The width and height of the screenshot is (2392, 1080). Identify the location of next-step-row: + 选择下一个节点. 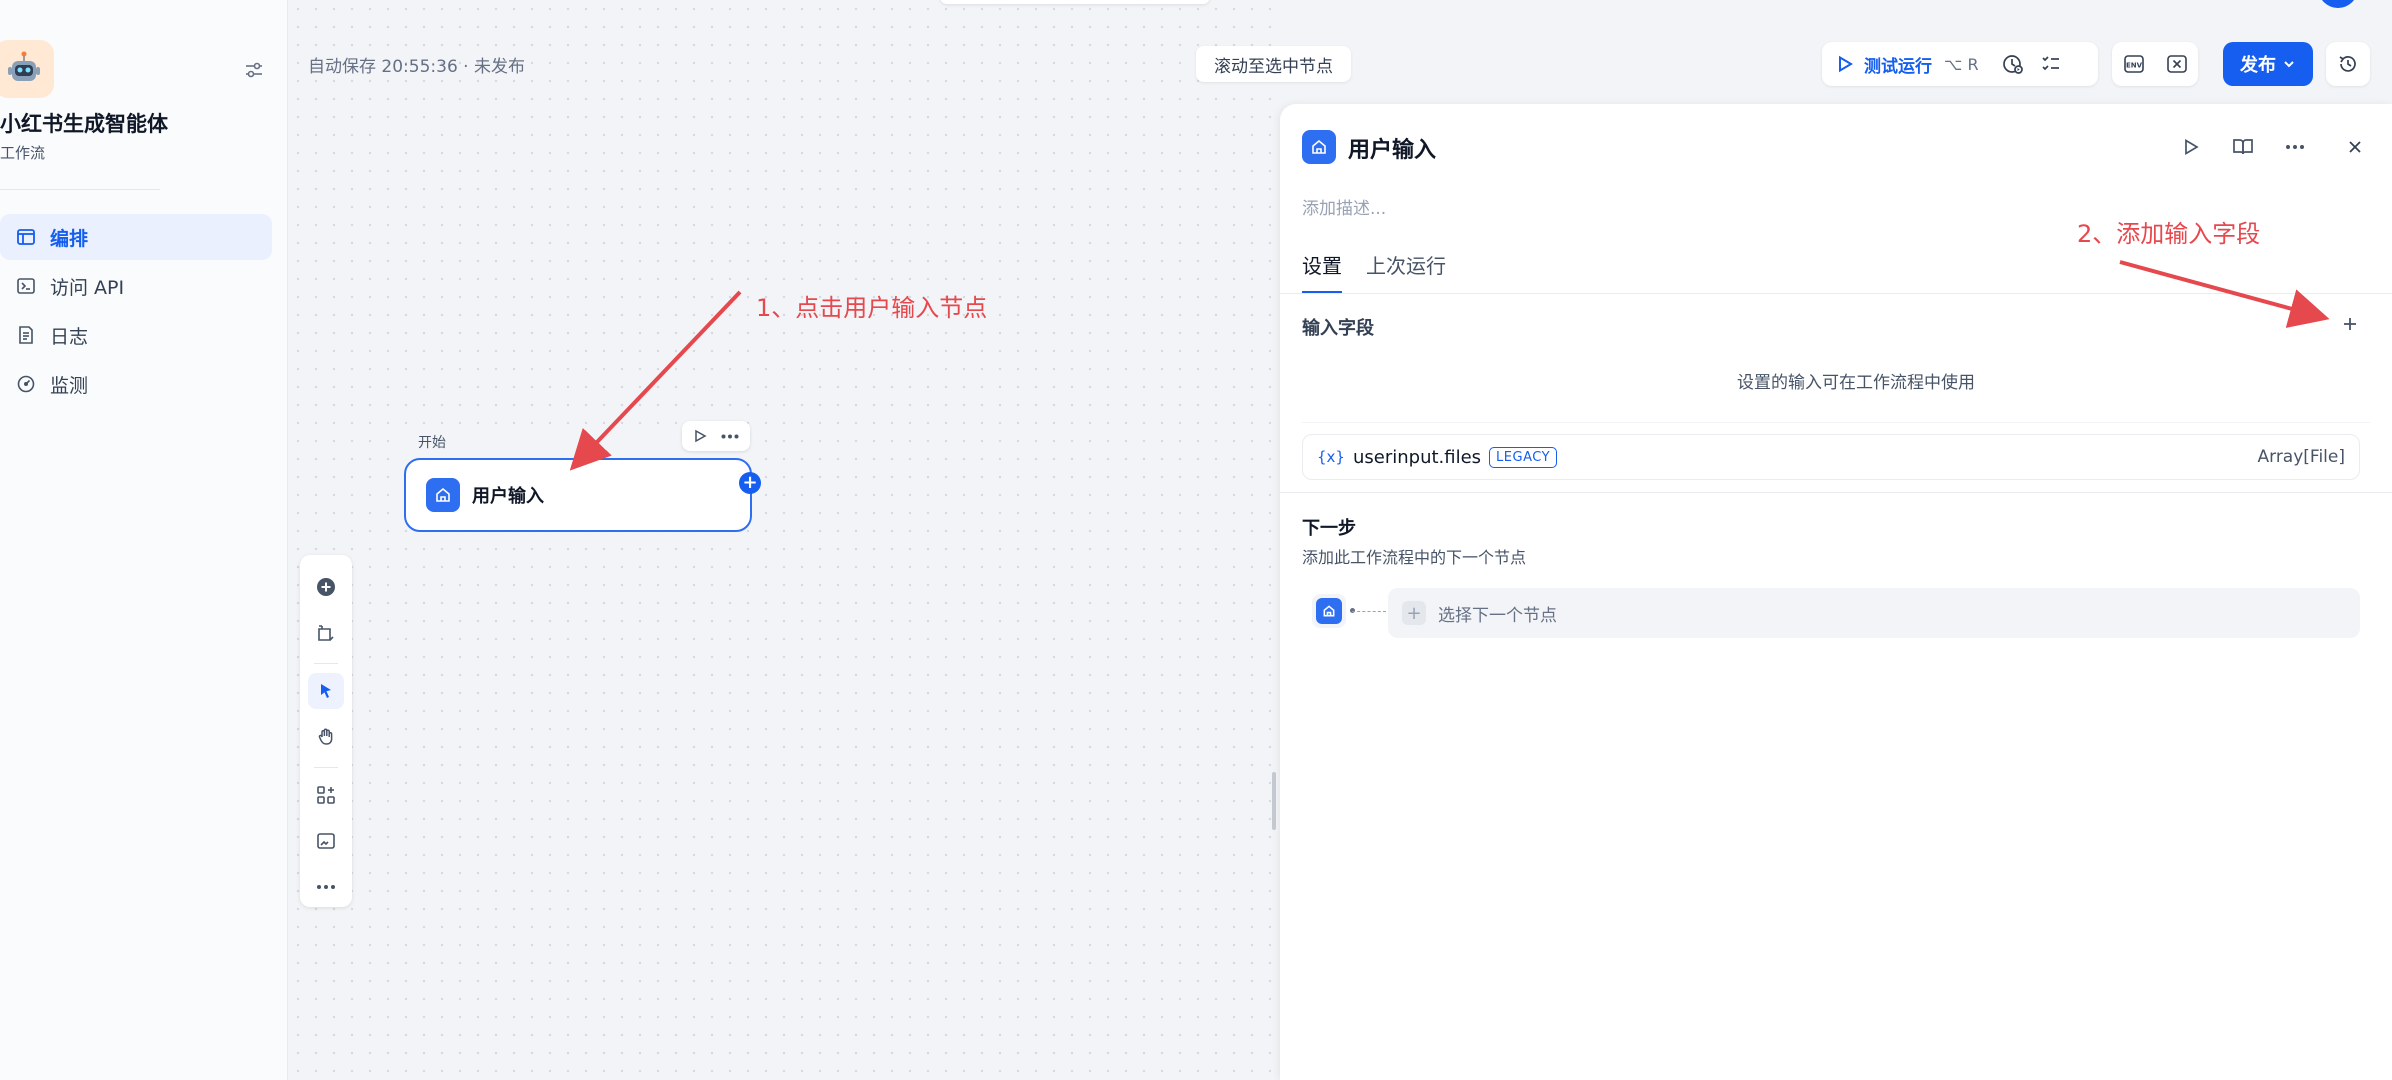
(1836, 612).